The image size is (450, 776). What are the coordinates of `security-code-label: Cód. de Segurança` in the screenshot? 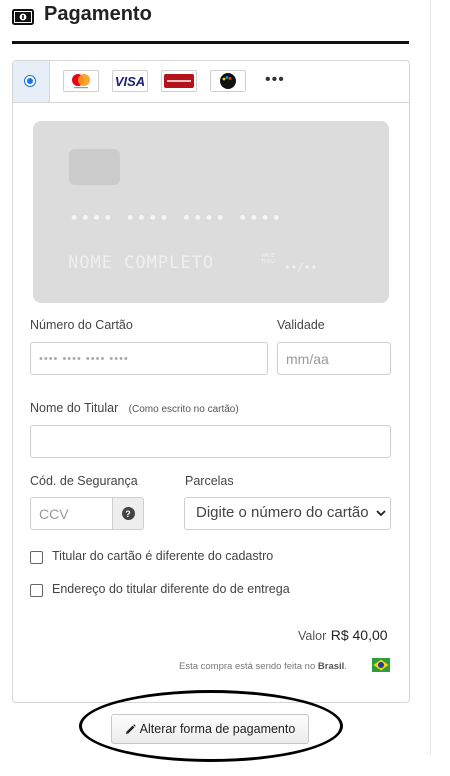 It's located at (84, 481).